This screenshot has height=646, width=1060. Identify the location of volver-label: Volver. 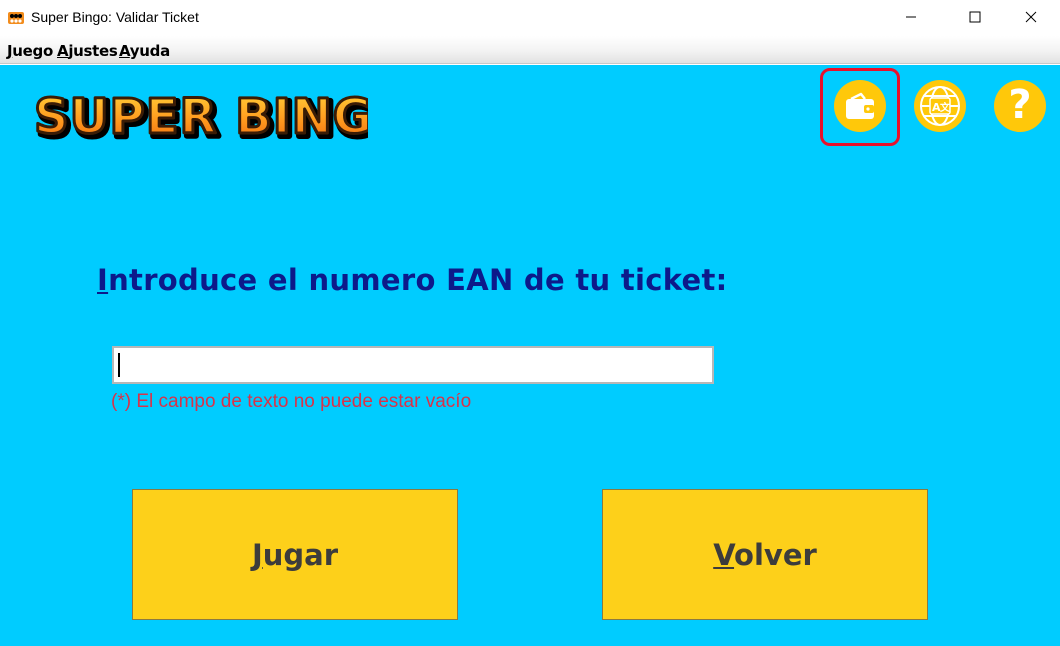
(765, 554).